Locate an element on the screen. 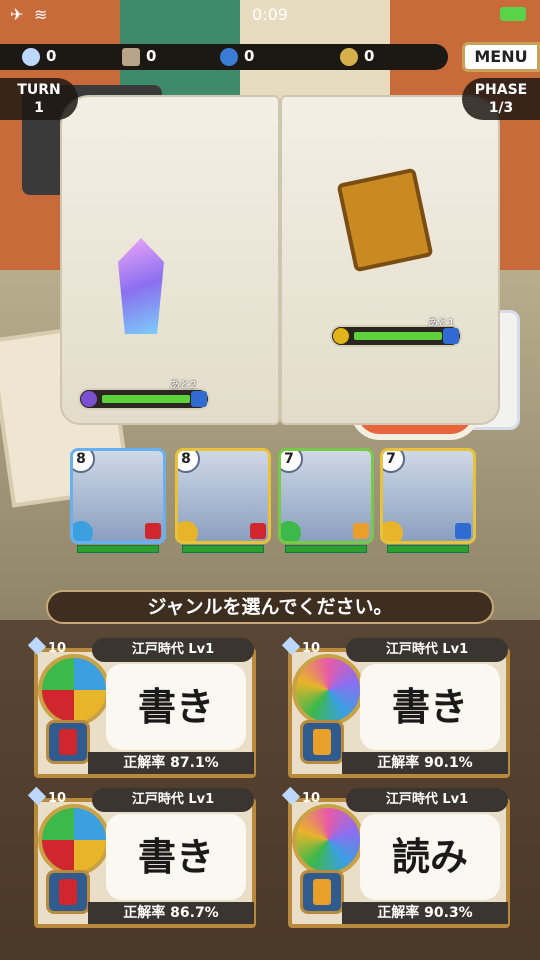 The height and width of the screenshot is (960, 540). potion-icon is located at coordinates (229, 56).